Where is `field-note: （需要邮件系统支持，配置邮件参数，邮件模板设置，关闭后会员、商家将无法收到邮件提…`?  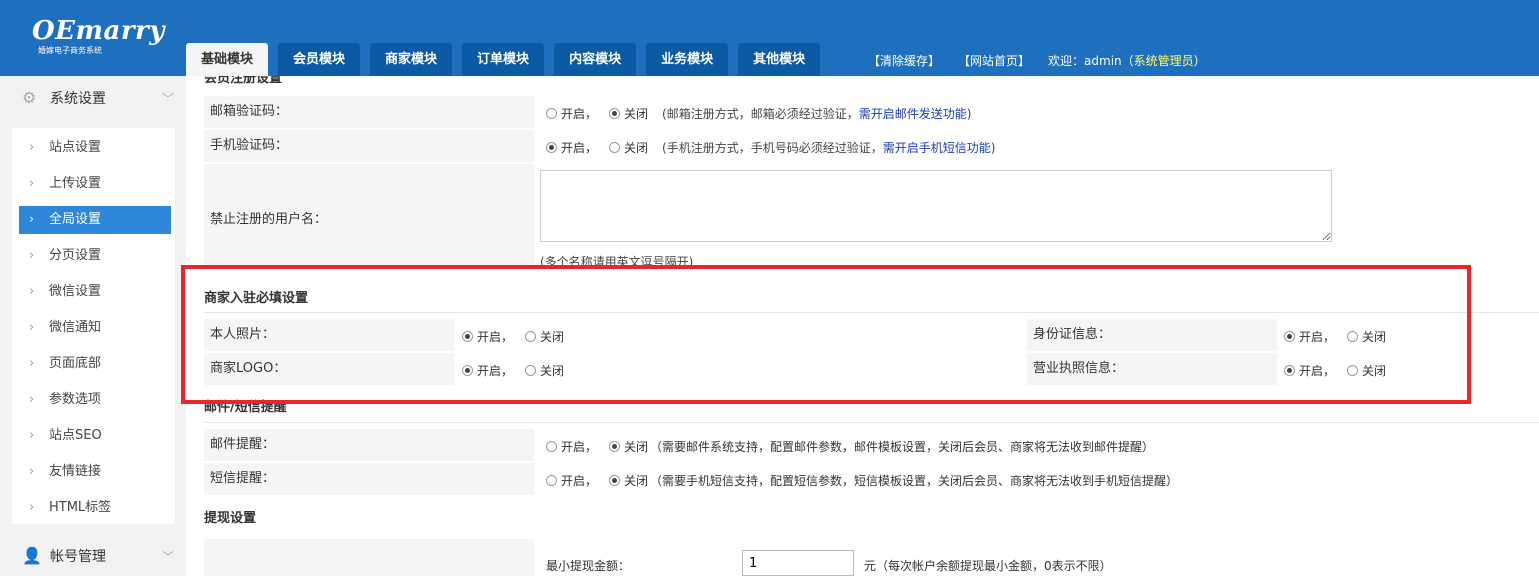
field-note: （需要邮件系统支持，配置邮件参数，邮件模板设置，关闭后会员、商家将无法收到邮件提… is located at coordinates (902, 447).